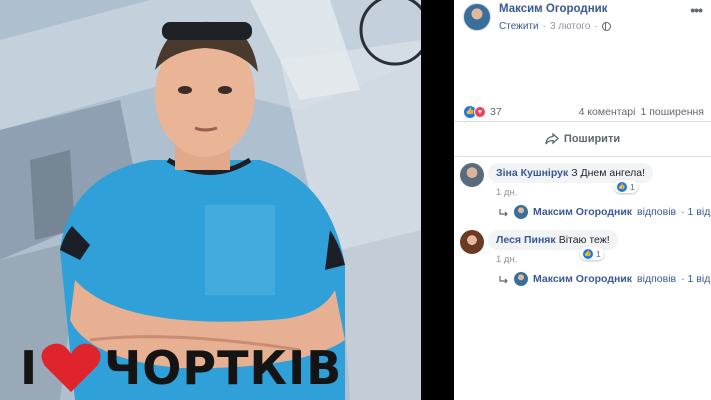  Describe the element at coordinates (477, 17) in the screenshot. I see `author-avatar` at that location.